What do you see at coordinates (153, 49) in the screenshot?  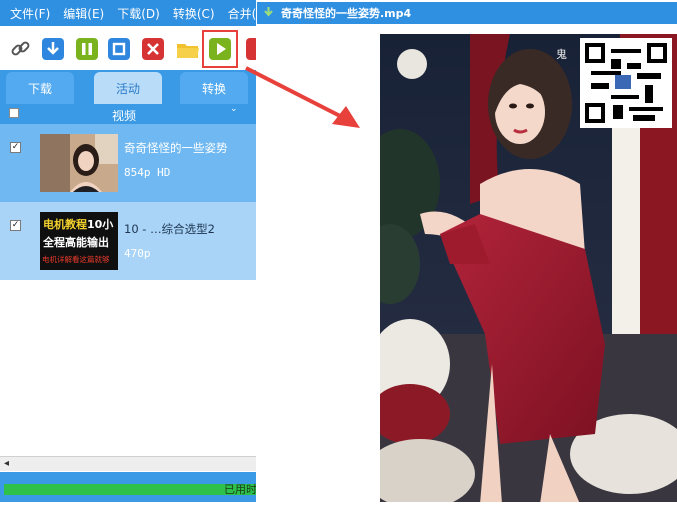 I see `delete-icon` at bounding box center [153, 49].